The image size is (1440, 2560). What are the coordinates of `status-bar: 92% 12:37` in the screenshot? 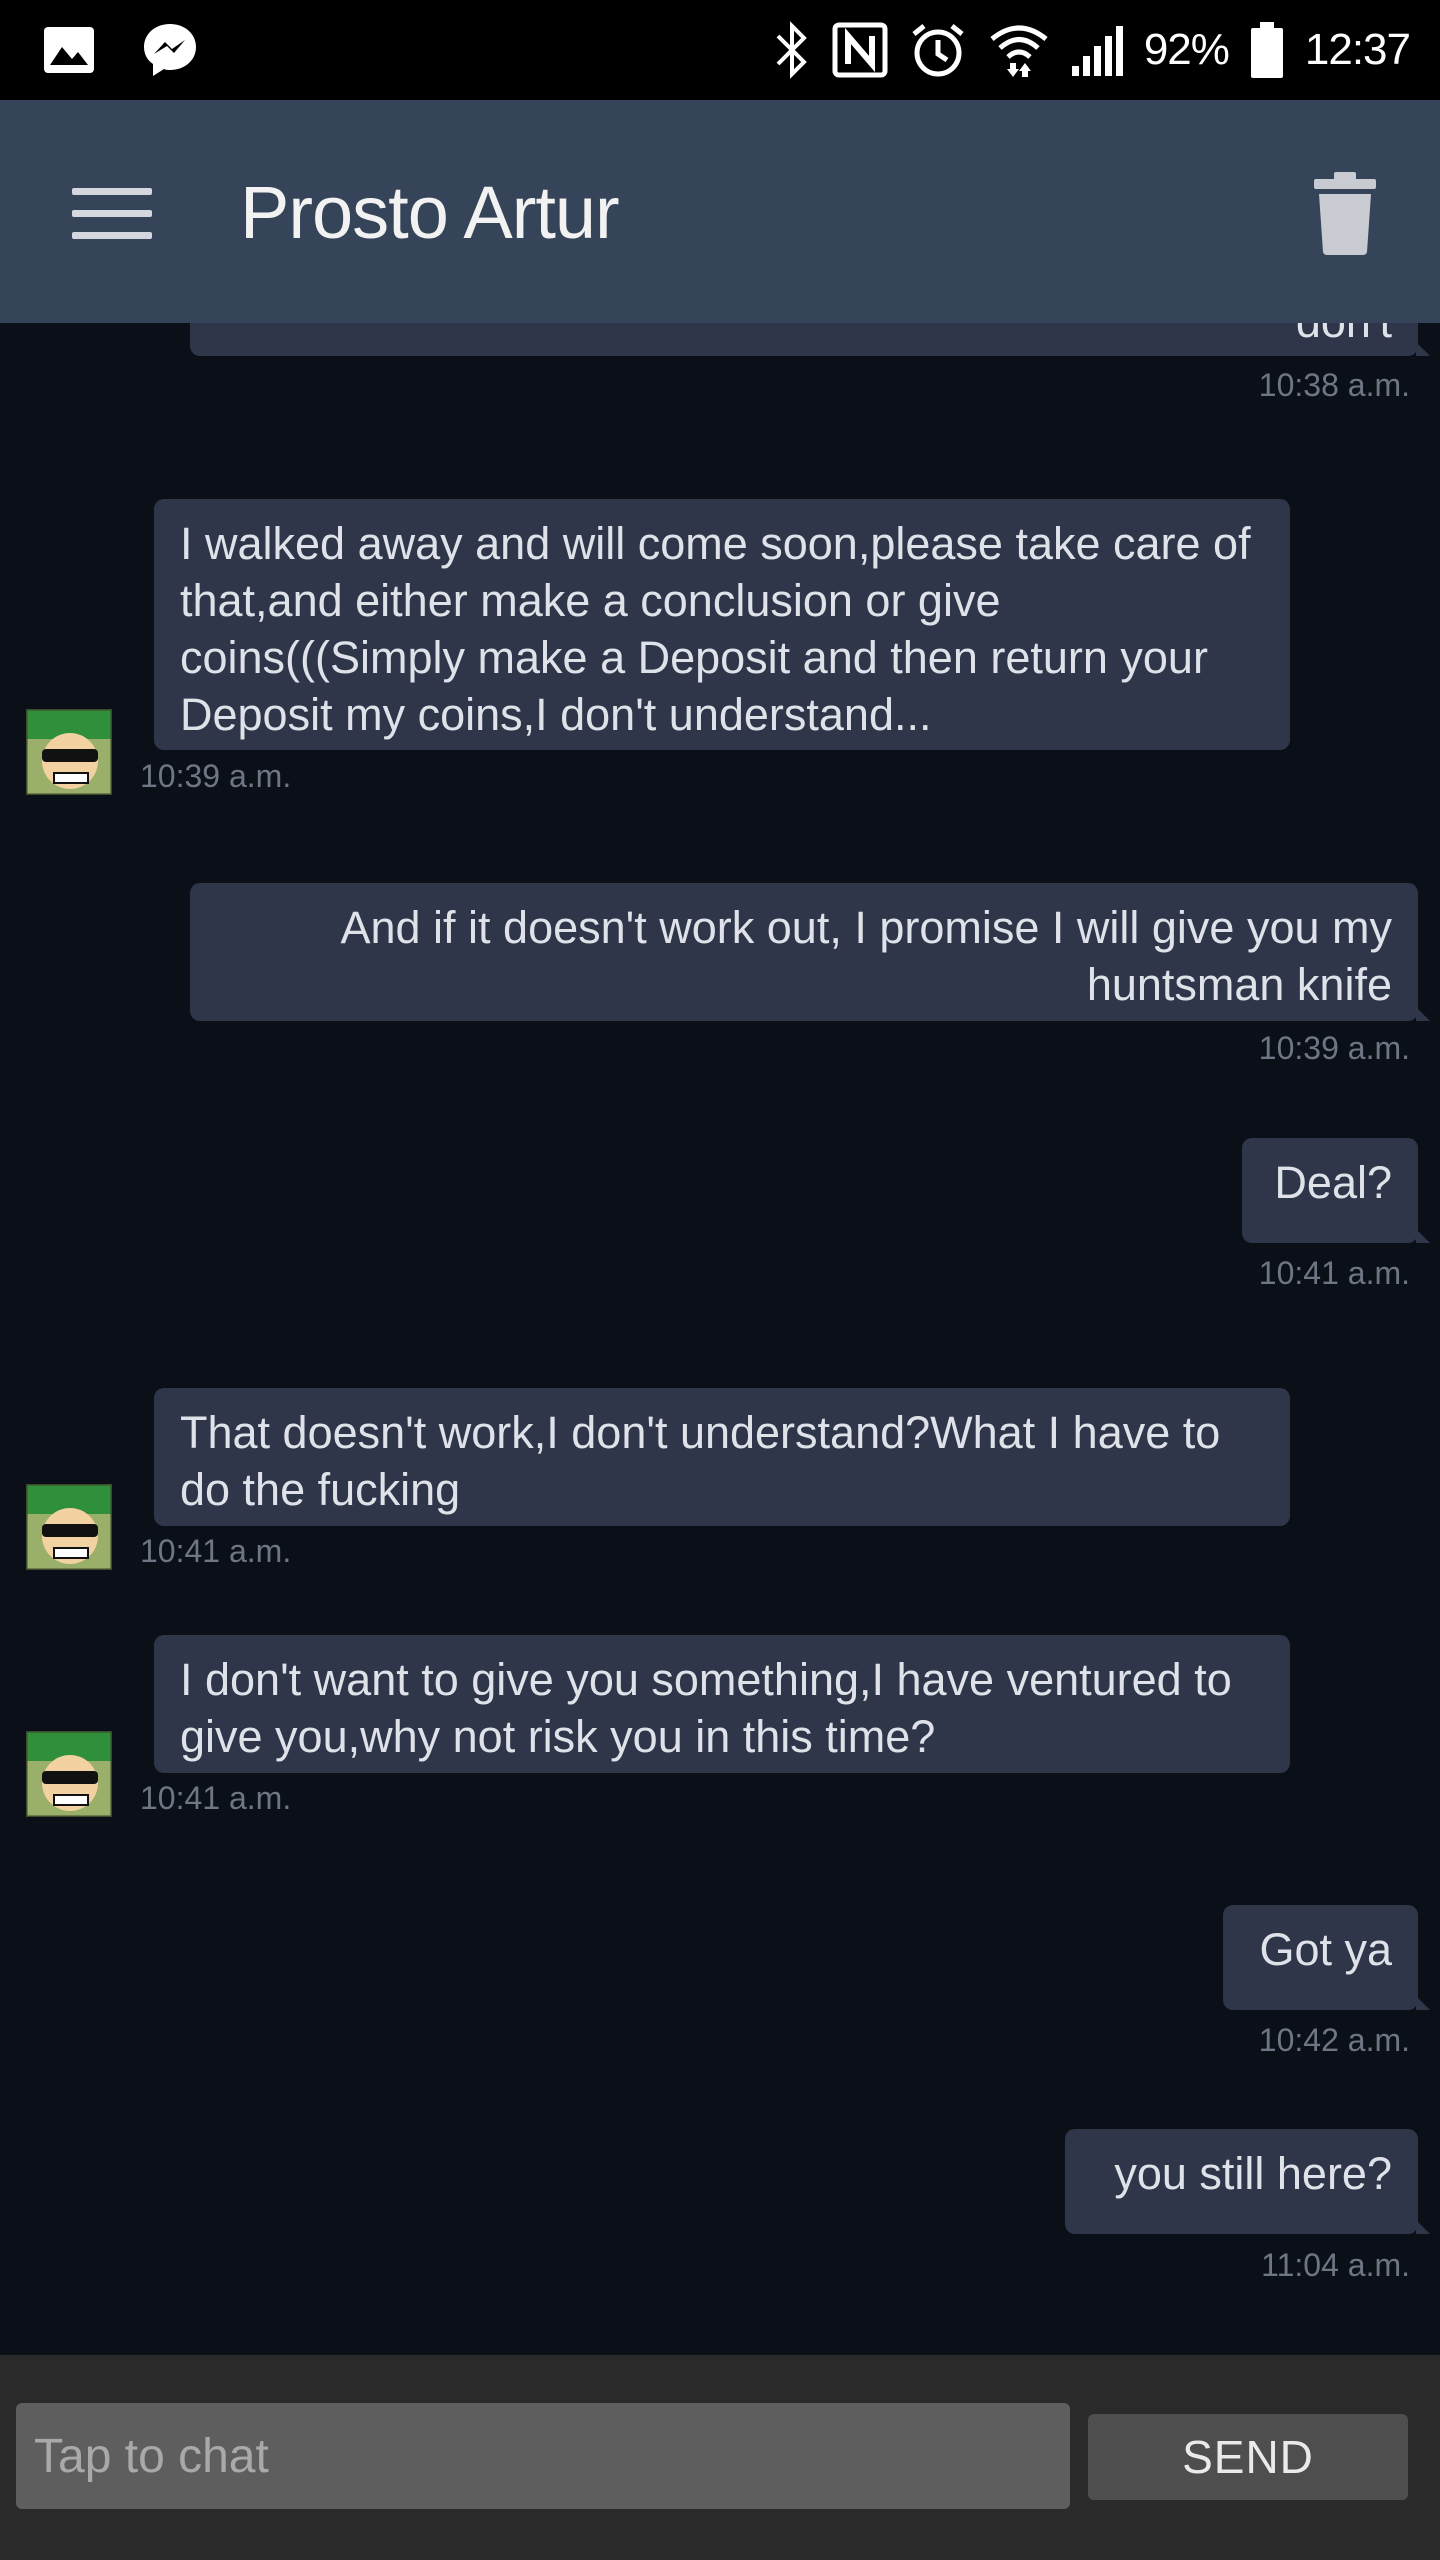 It's located at (720, 50).